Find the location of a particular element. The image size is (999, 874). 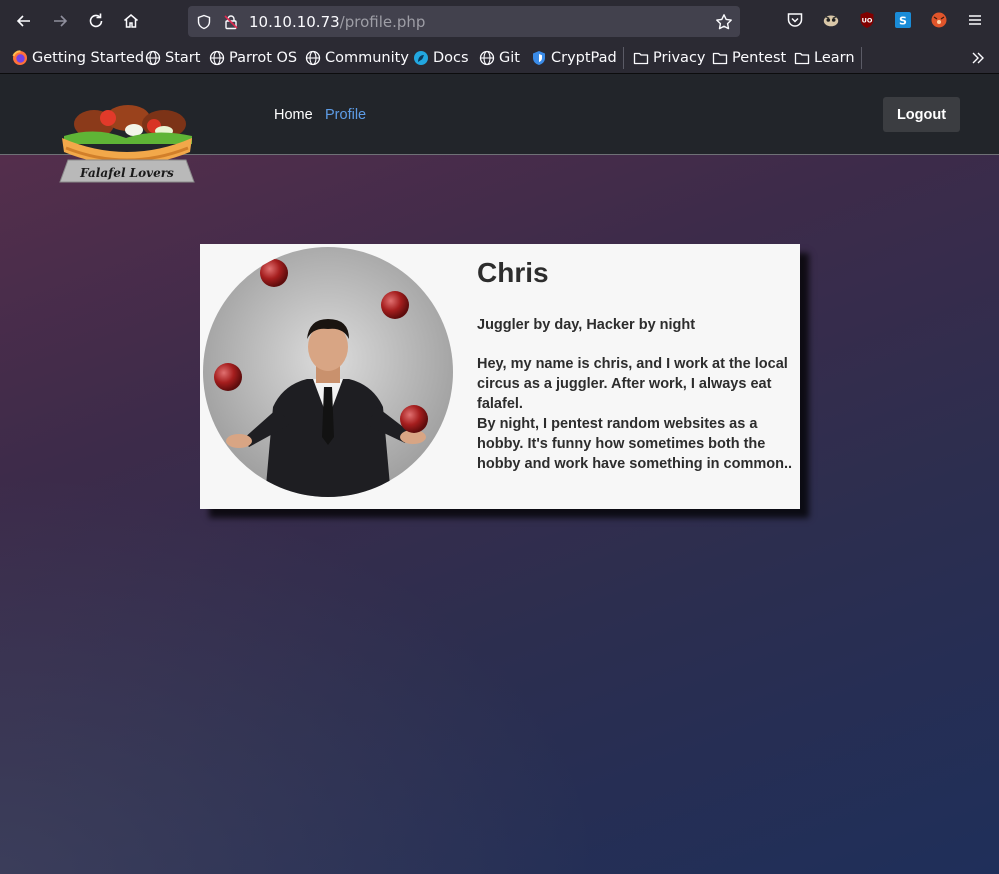

bookmark-community: Community is located at coordinates (357, 58).